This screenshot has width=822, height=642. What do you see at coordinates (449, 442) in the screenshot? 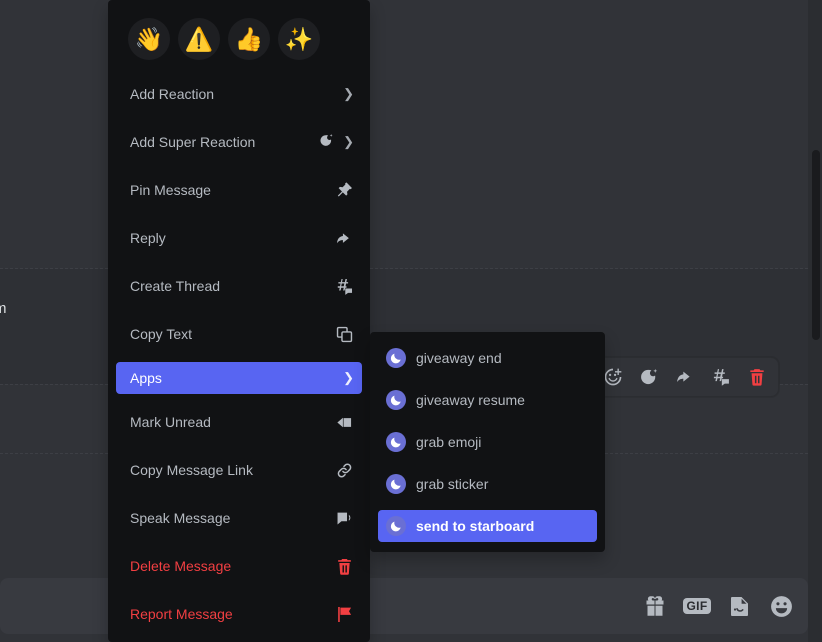
I see `app-item-label: grab emoji` at bounding box center [449, 442].